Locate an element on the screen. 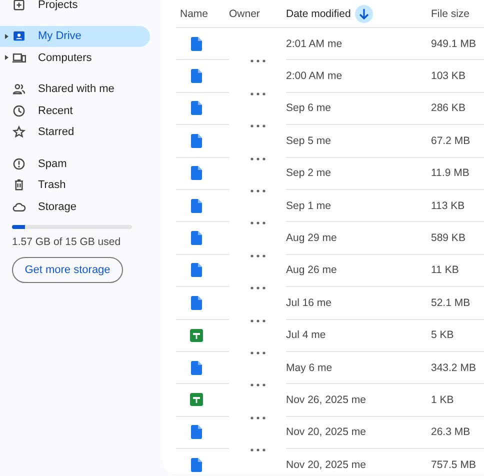  date-modified: Sep 1 me is located at coordinates (308, 206).